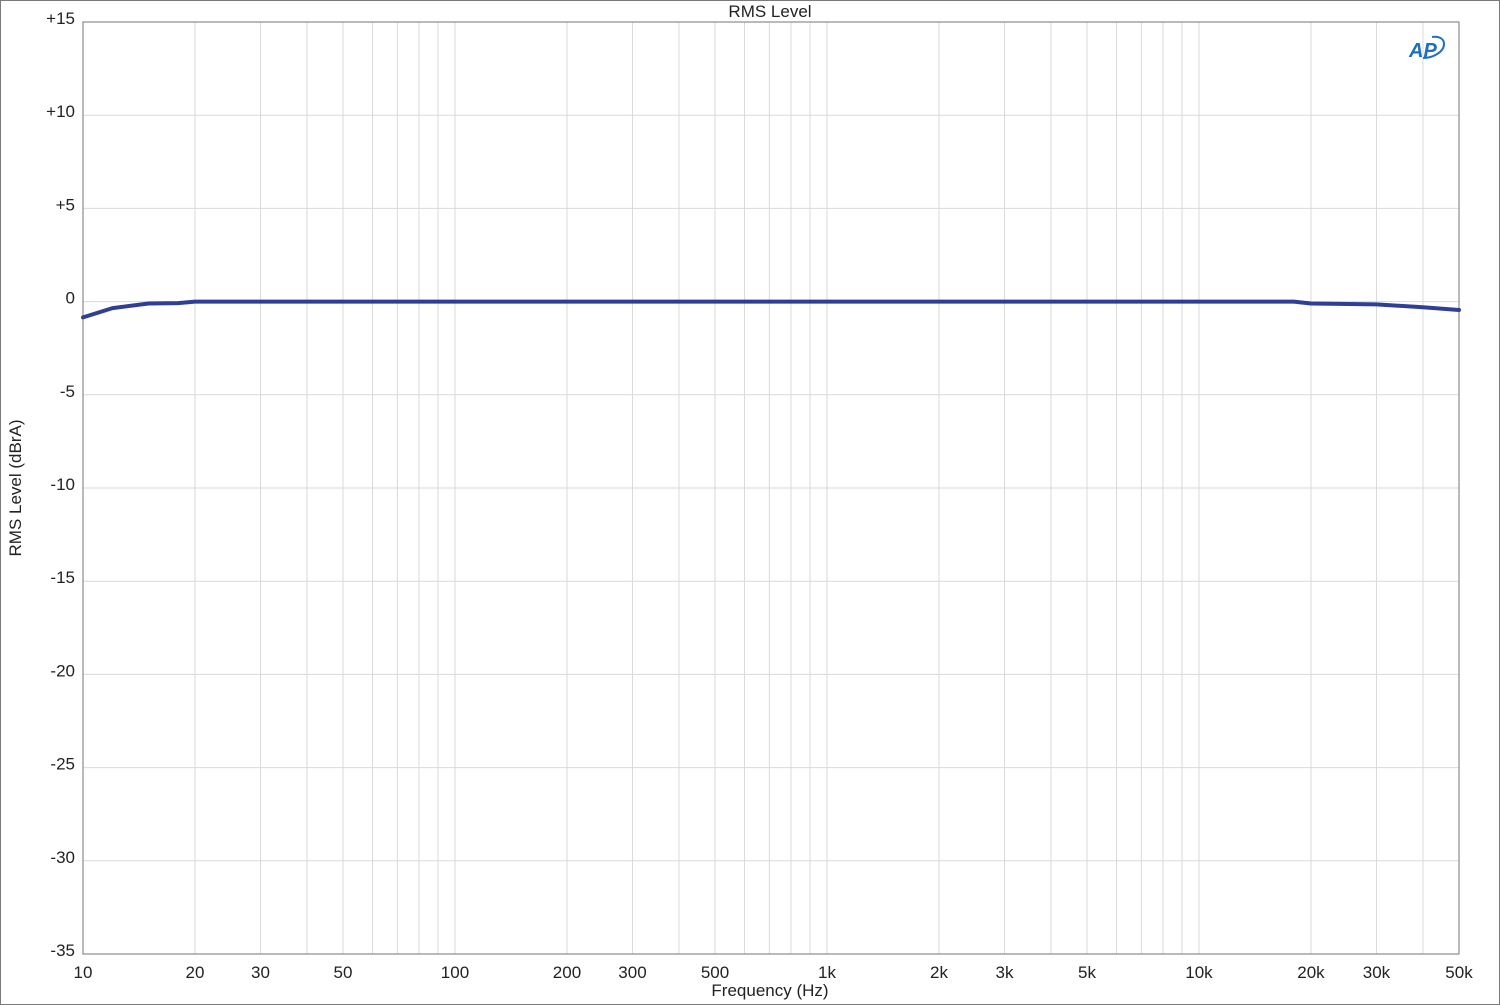 The height and width of the screenshot is (1005, 1500). Describe the element at coordinates (939, 972) in the screenshot. I see `x-tick-label: 2k` at that location.